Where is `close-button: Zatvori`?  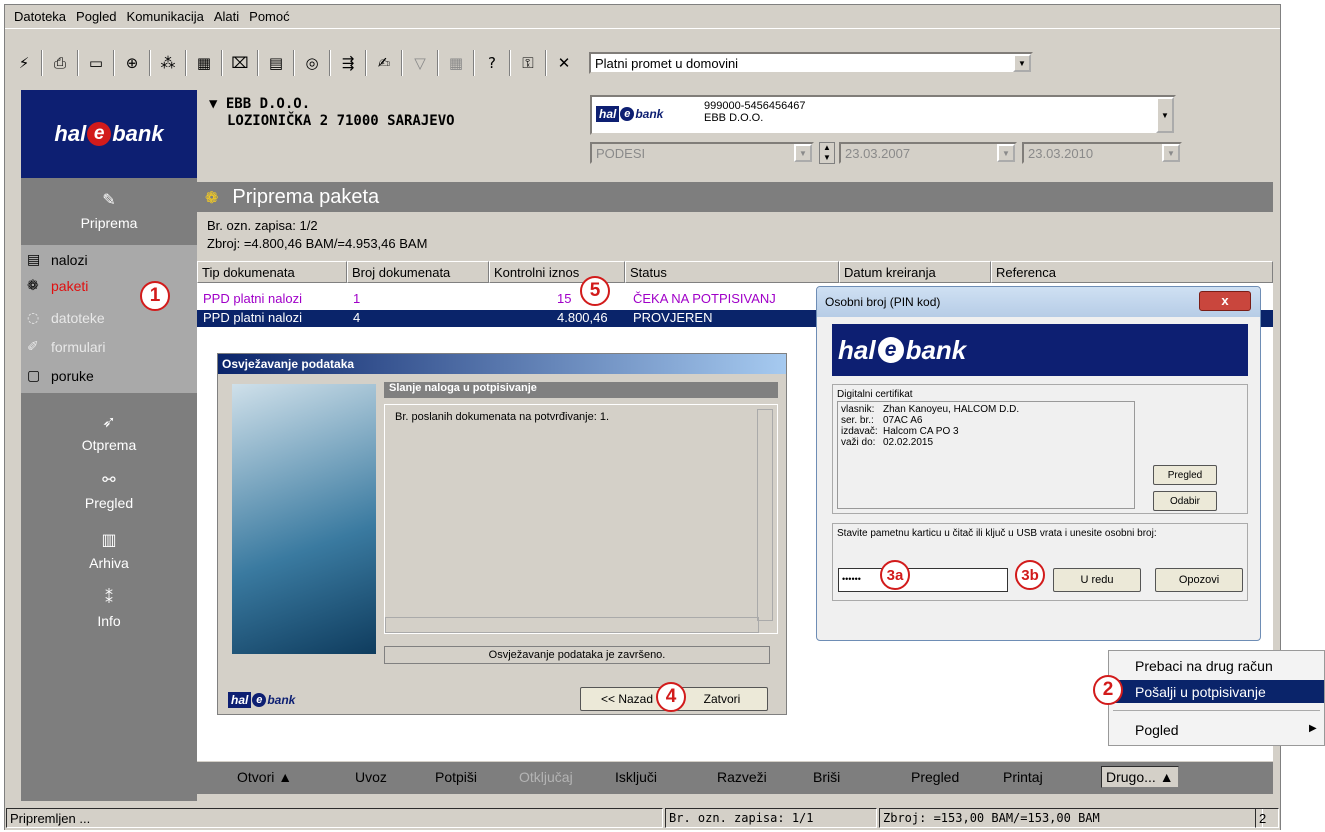 close-button: Zatvori is located at coordinates (722, 699).